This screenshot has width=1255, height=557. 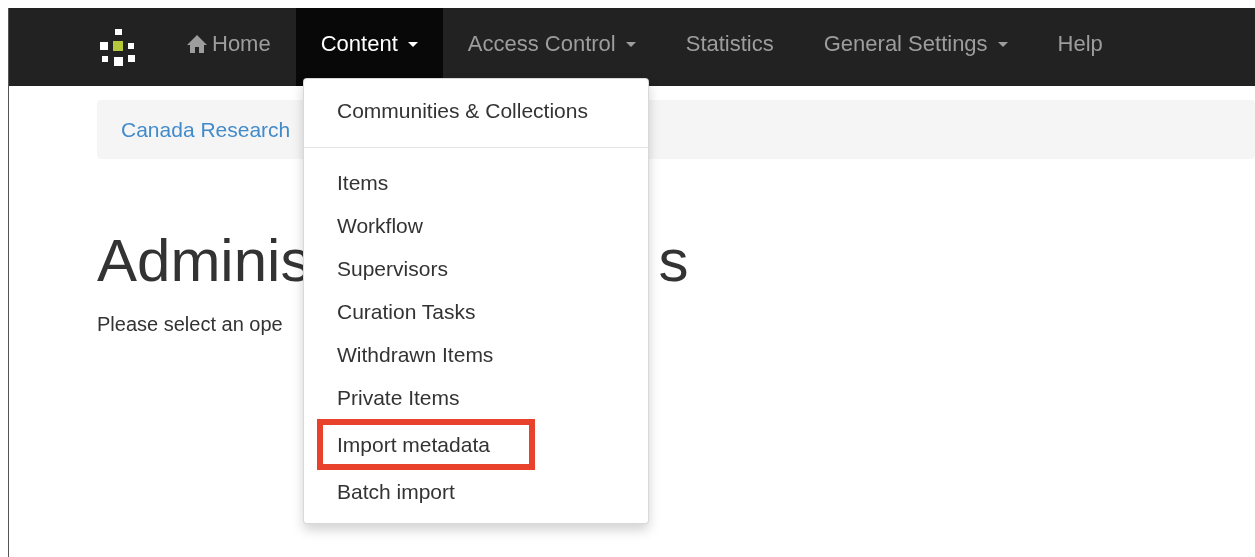 I want to click on menu-item: Import metadata, so click(x=426, y=444).